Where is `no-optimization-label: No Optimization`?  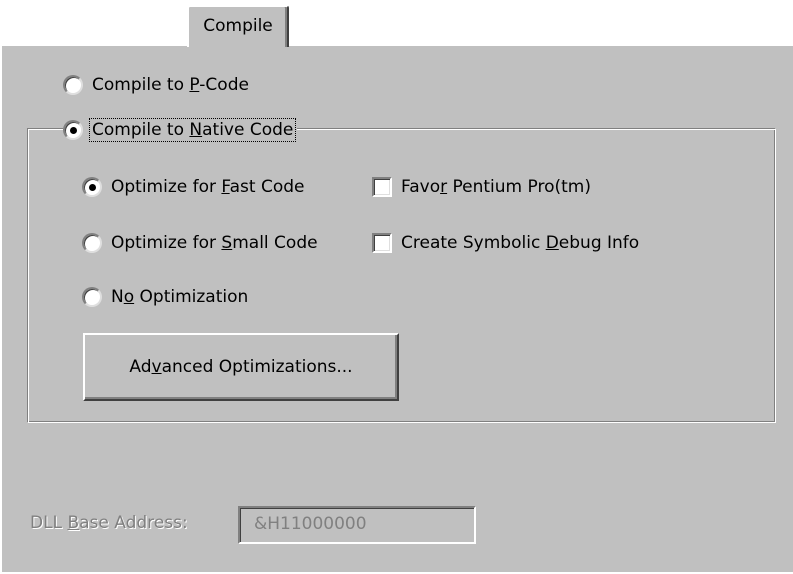 no-optimization-label: No Optimization is located at coordinates (180, 297).